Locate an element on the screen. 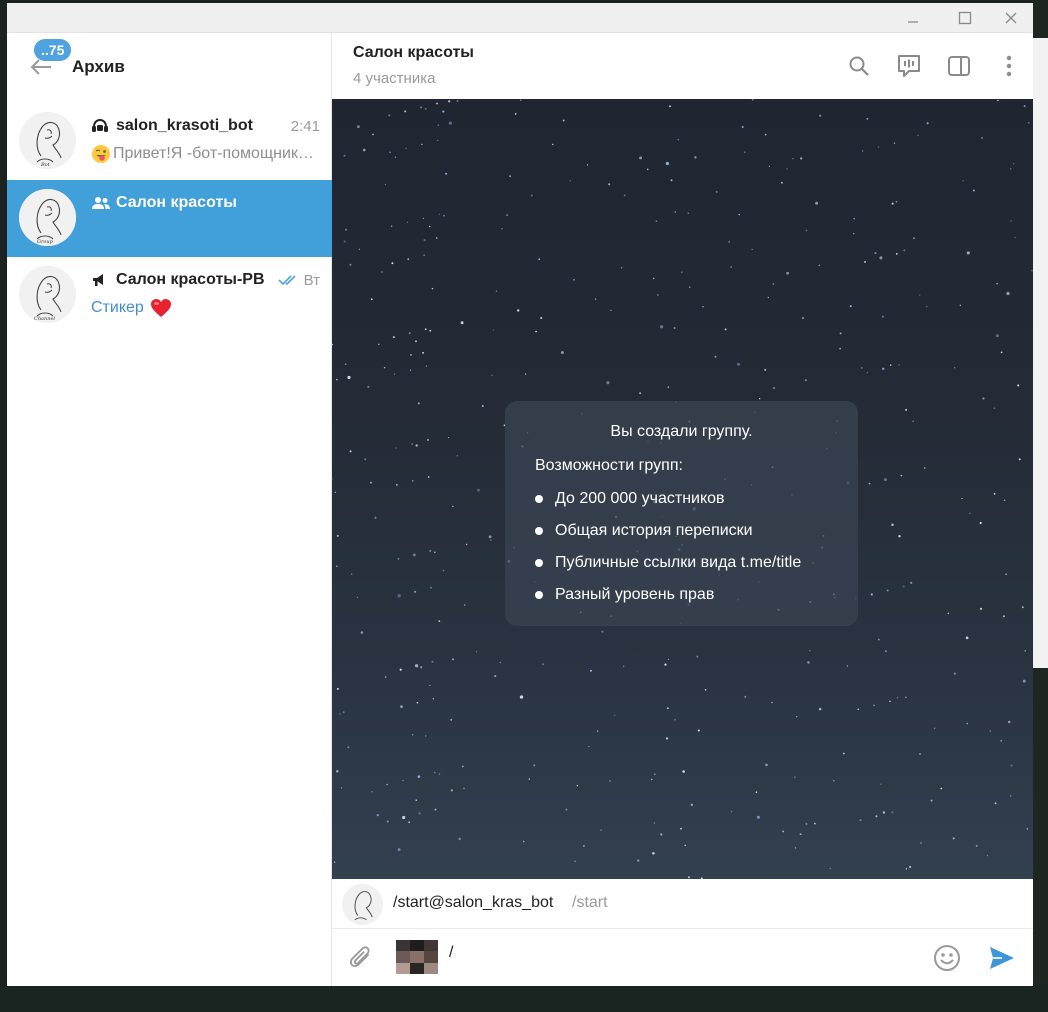 The height and width of the screenshot is (1012, 1048). voice-chat-button is located at coordinates (909, 66).